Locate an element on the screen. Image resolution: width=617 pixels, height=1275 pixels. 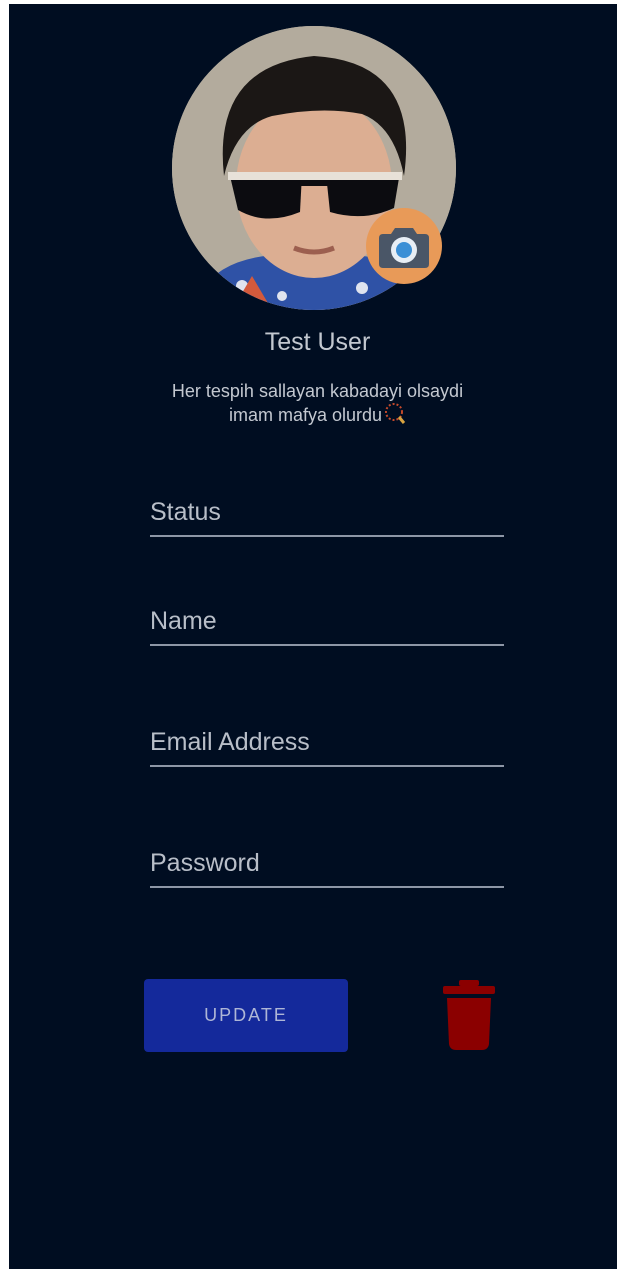
camera-icon is located at coordinates (404, 248).